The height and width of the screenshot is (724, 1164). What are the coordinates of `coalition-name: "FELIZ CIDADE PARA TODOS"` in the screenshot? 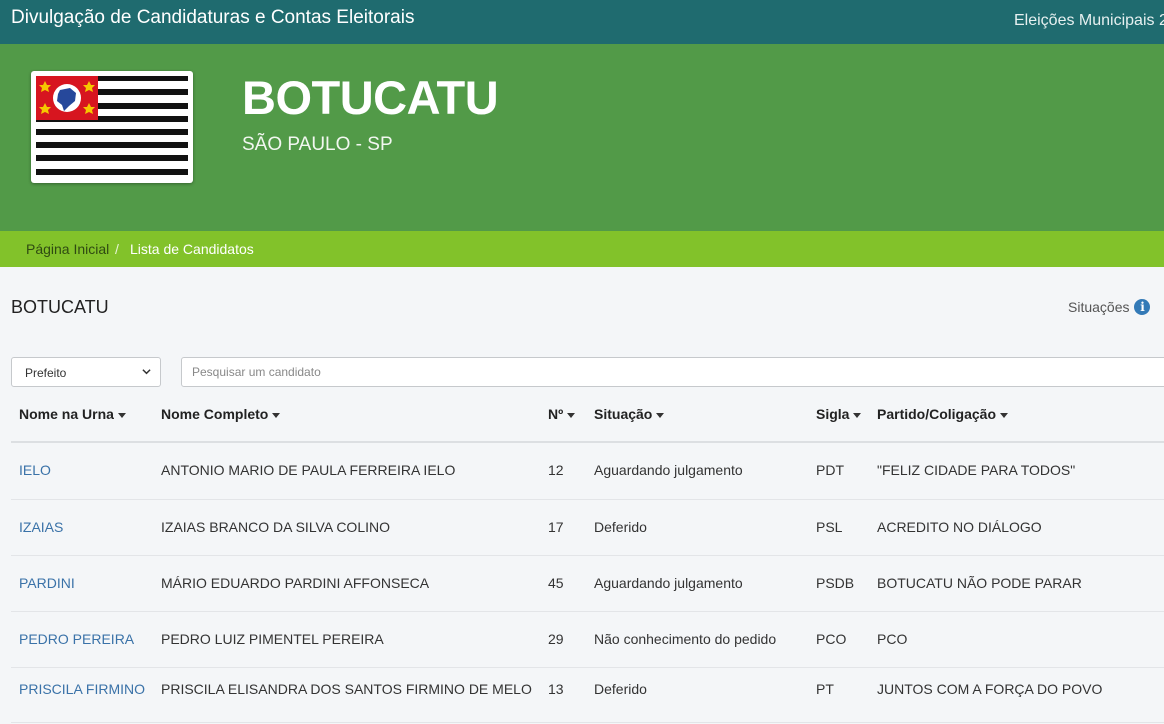 It's located at (976, 470).